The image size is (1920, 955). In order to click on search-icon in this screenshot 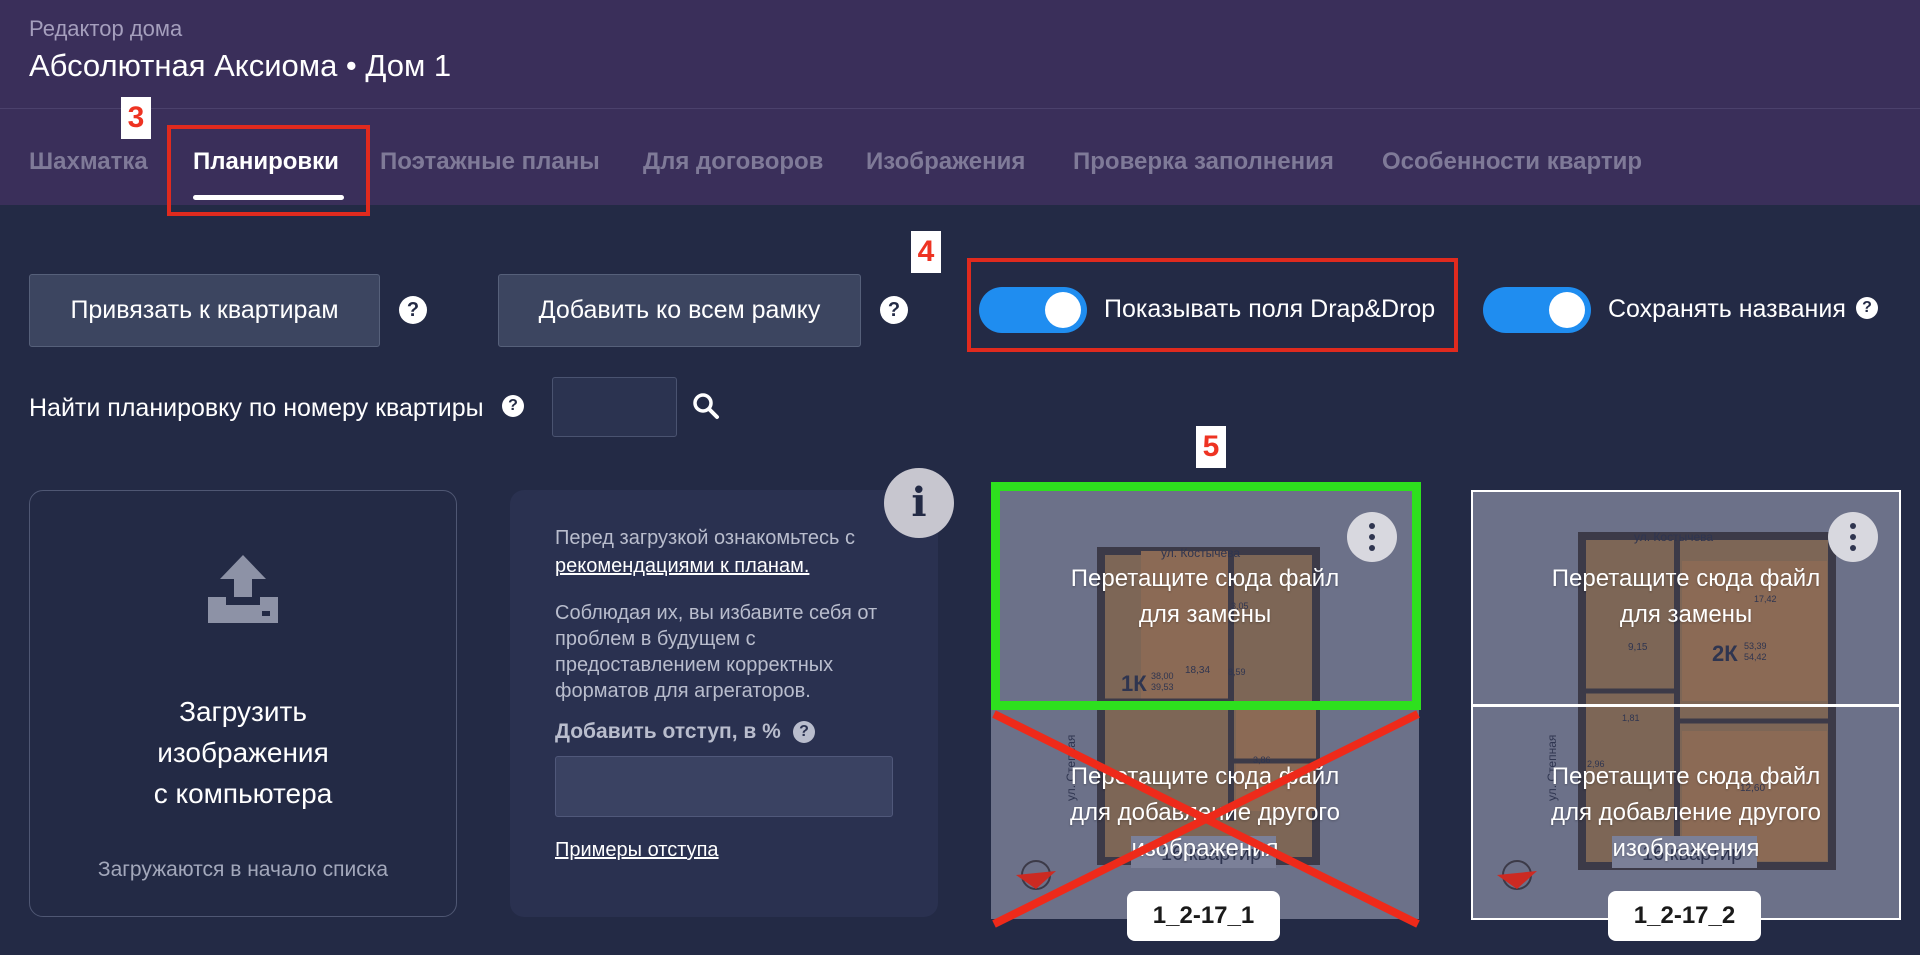, I will do `click(706, 406)`.